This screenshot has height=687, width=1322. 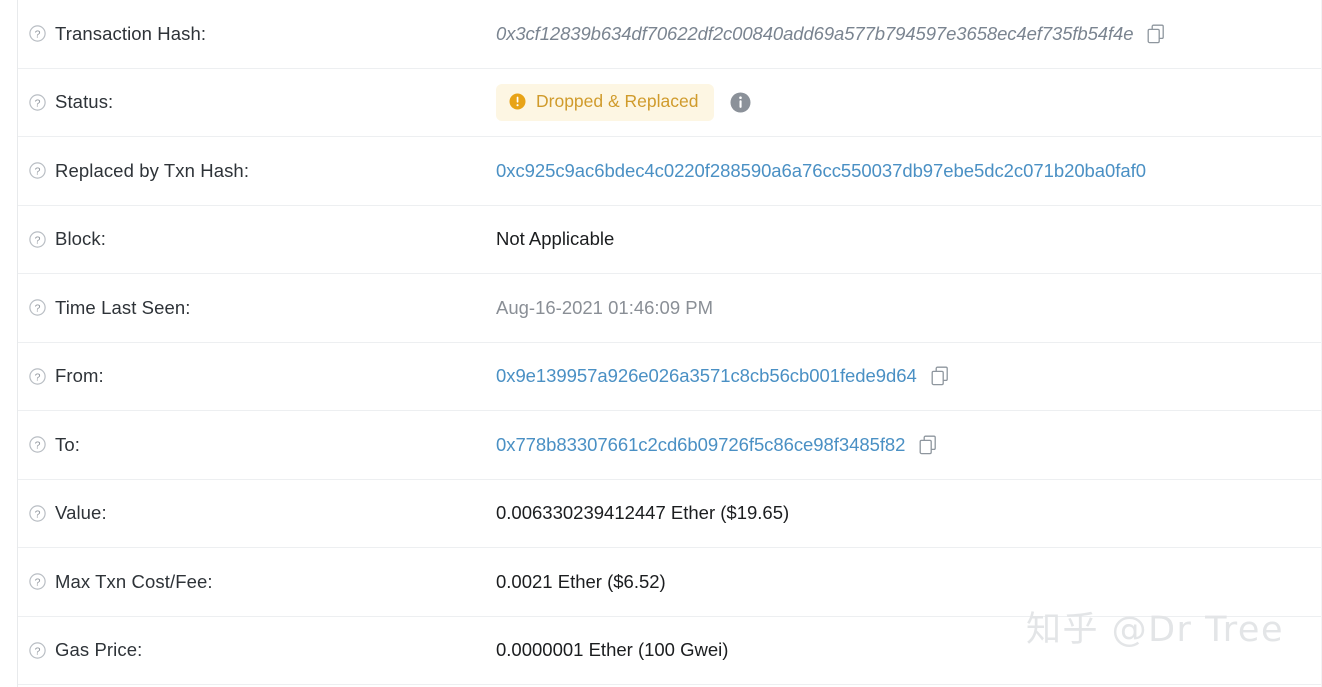 I want to click on row-label: Max Txn Cost/Fee:, so click(x=134, y=581).